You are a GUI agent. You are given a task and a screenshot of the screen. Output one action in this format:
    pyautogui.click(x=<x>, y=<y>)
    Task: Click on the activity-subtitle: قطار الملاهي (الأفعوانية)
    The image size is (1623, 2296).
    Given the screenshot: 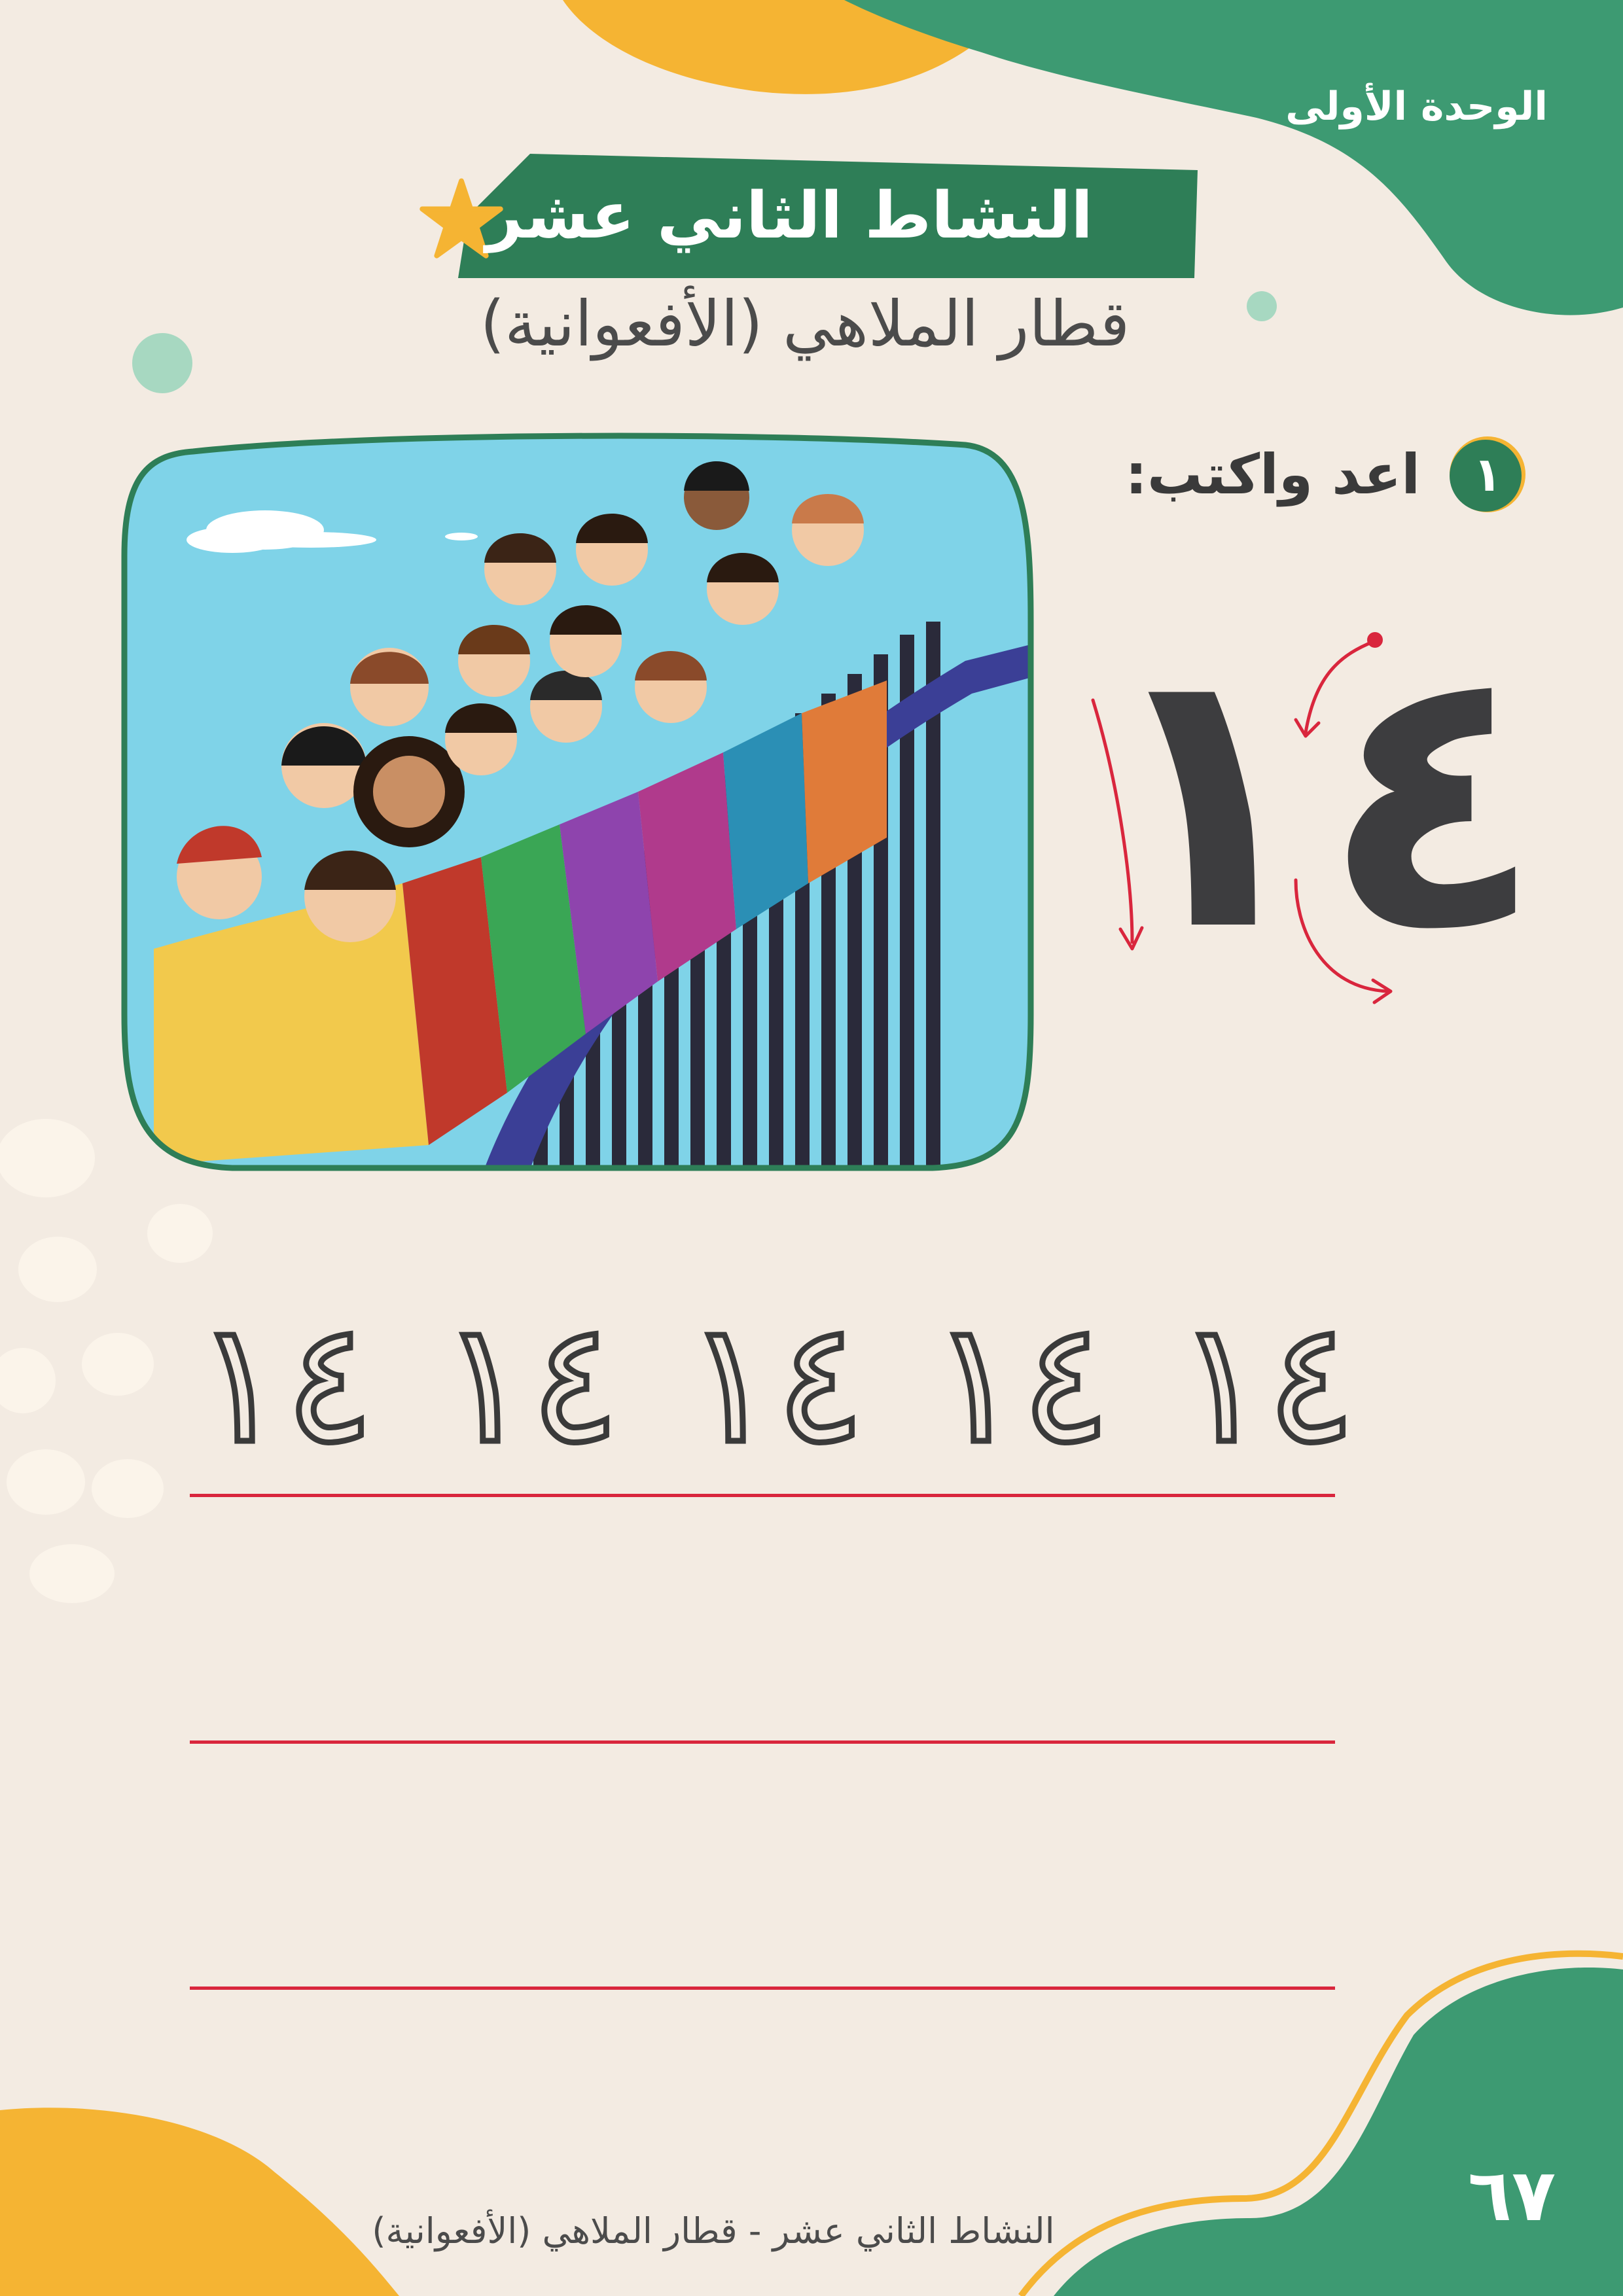 What is the action you would take?
    pyautogui.click(x=805, y=324)
    